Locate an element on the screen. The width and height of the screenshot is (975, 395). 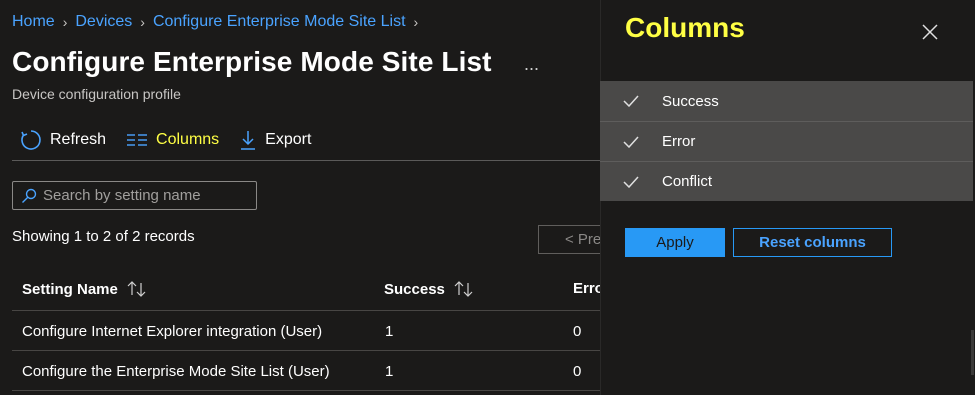
panel-title: Columns is located at coordinates (685, 27).